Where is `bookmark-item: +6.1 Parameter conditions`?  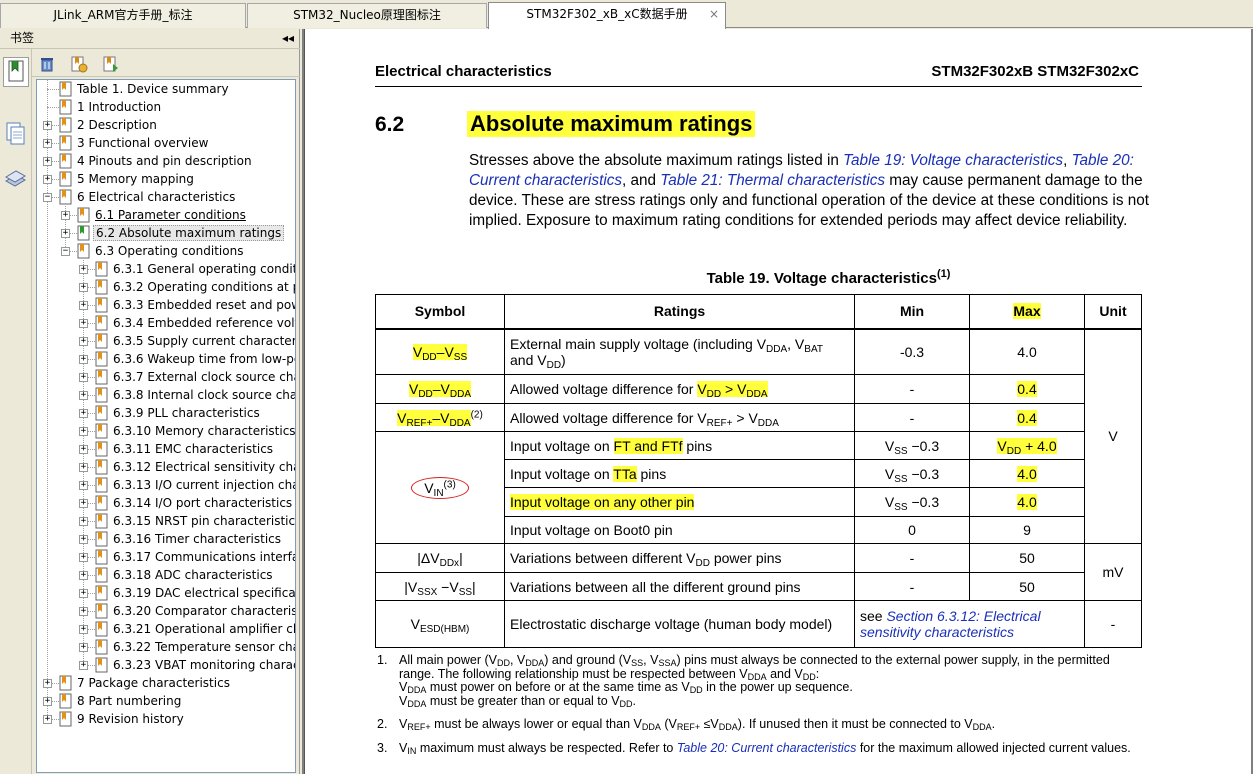 bookmark-item: +6.1 Parameter conditions is located at coordinates (166, 215).